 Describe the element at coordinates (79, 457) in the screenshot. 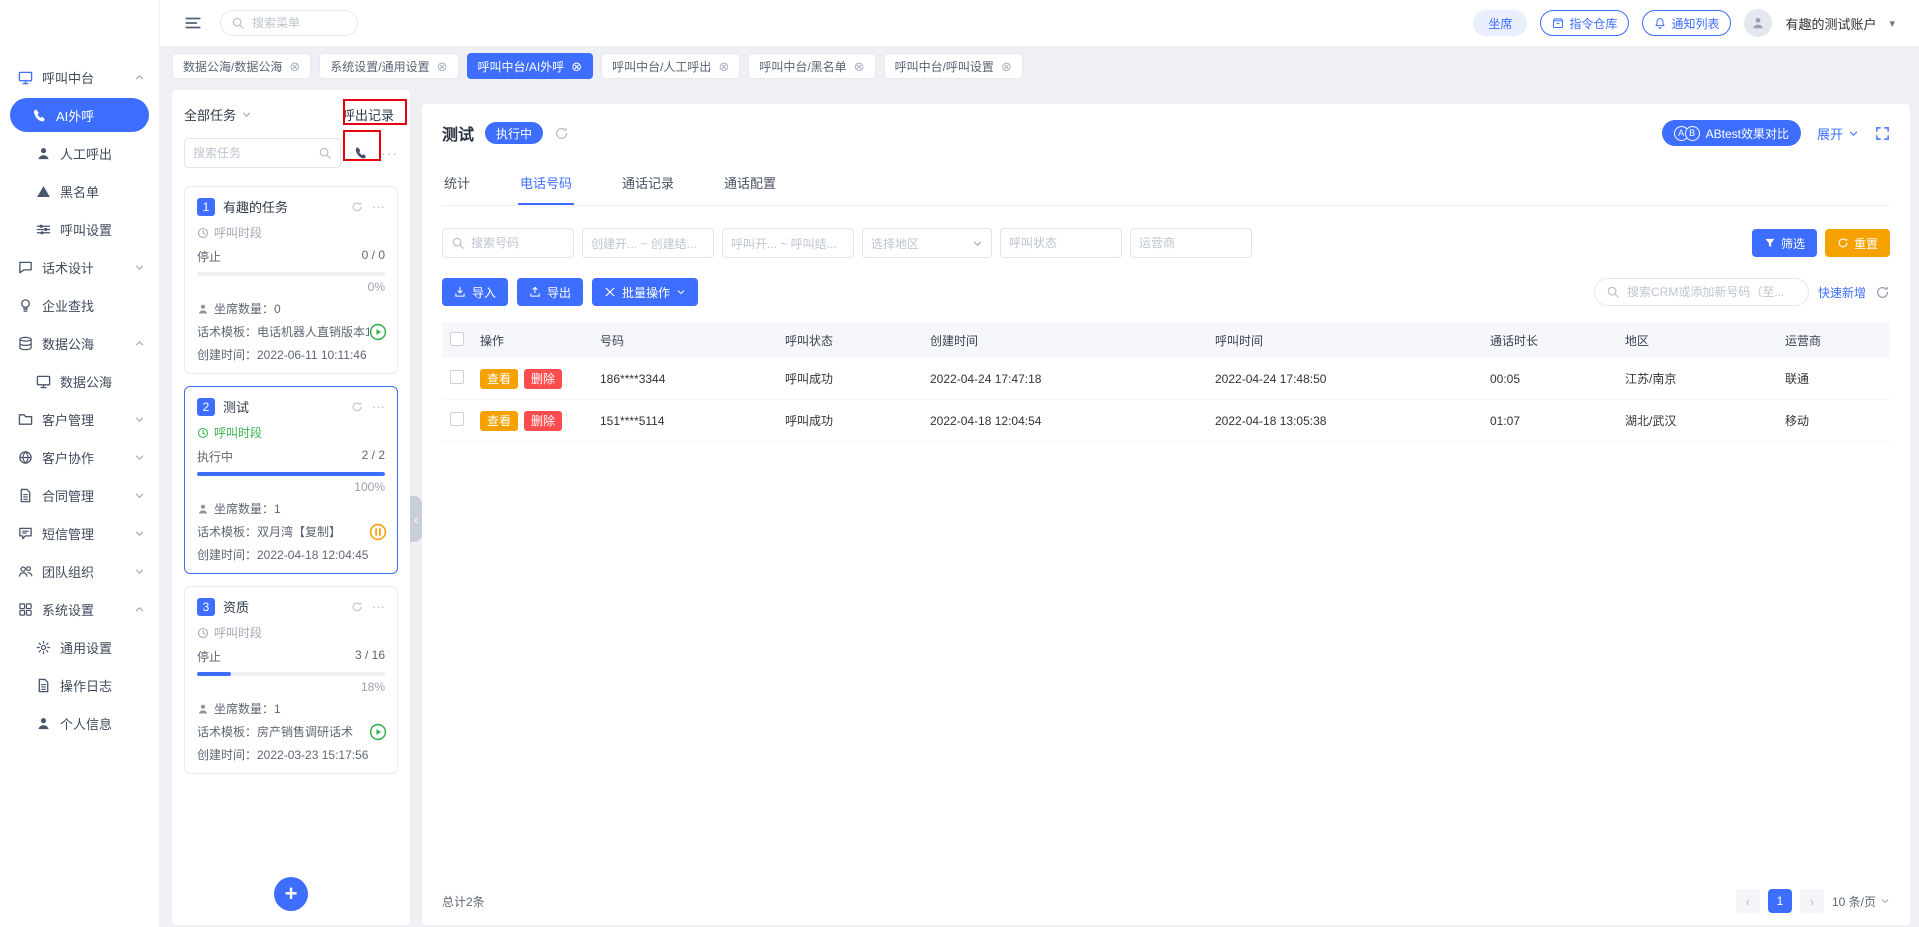

I see `sidebar-item-customer-collaboration: 客户协作` at that location.